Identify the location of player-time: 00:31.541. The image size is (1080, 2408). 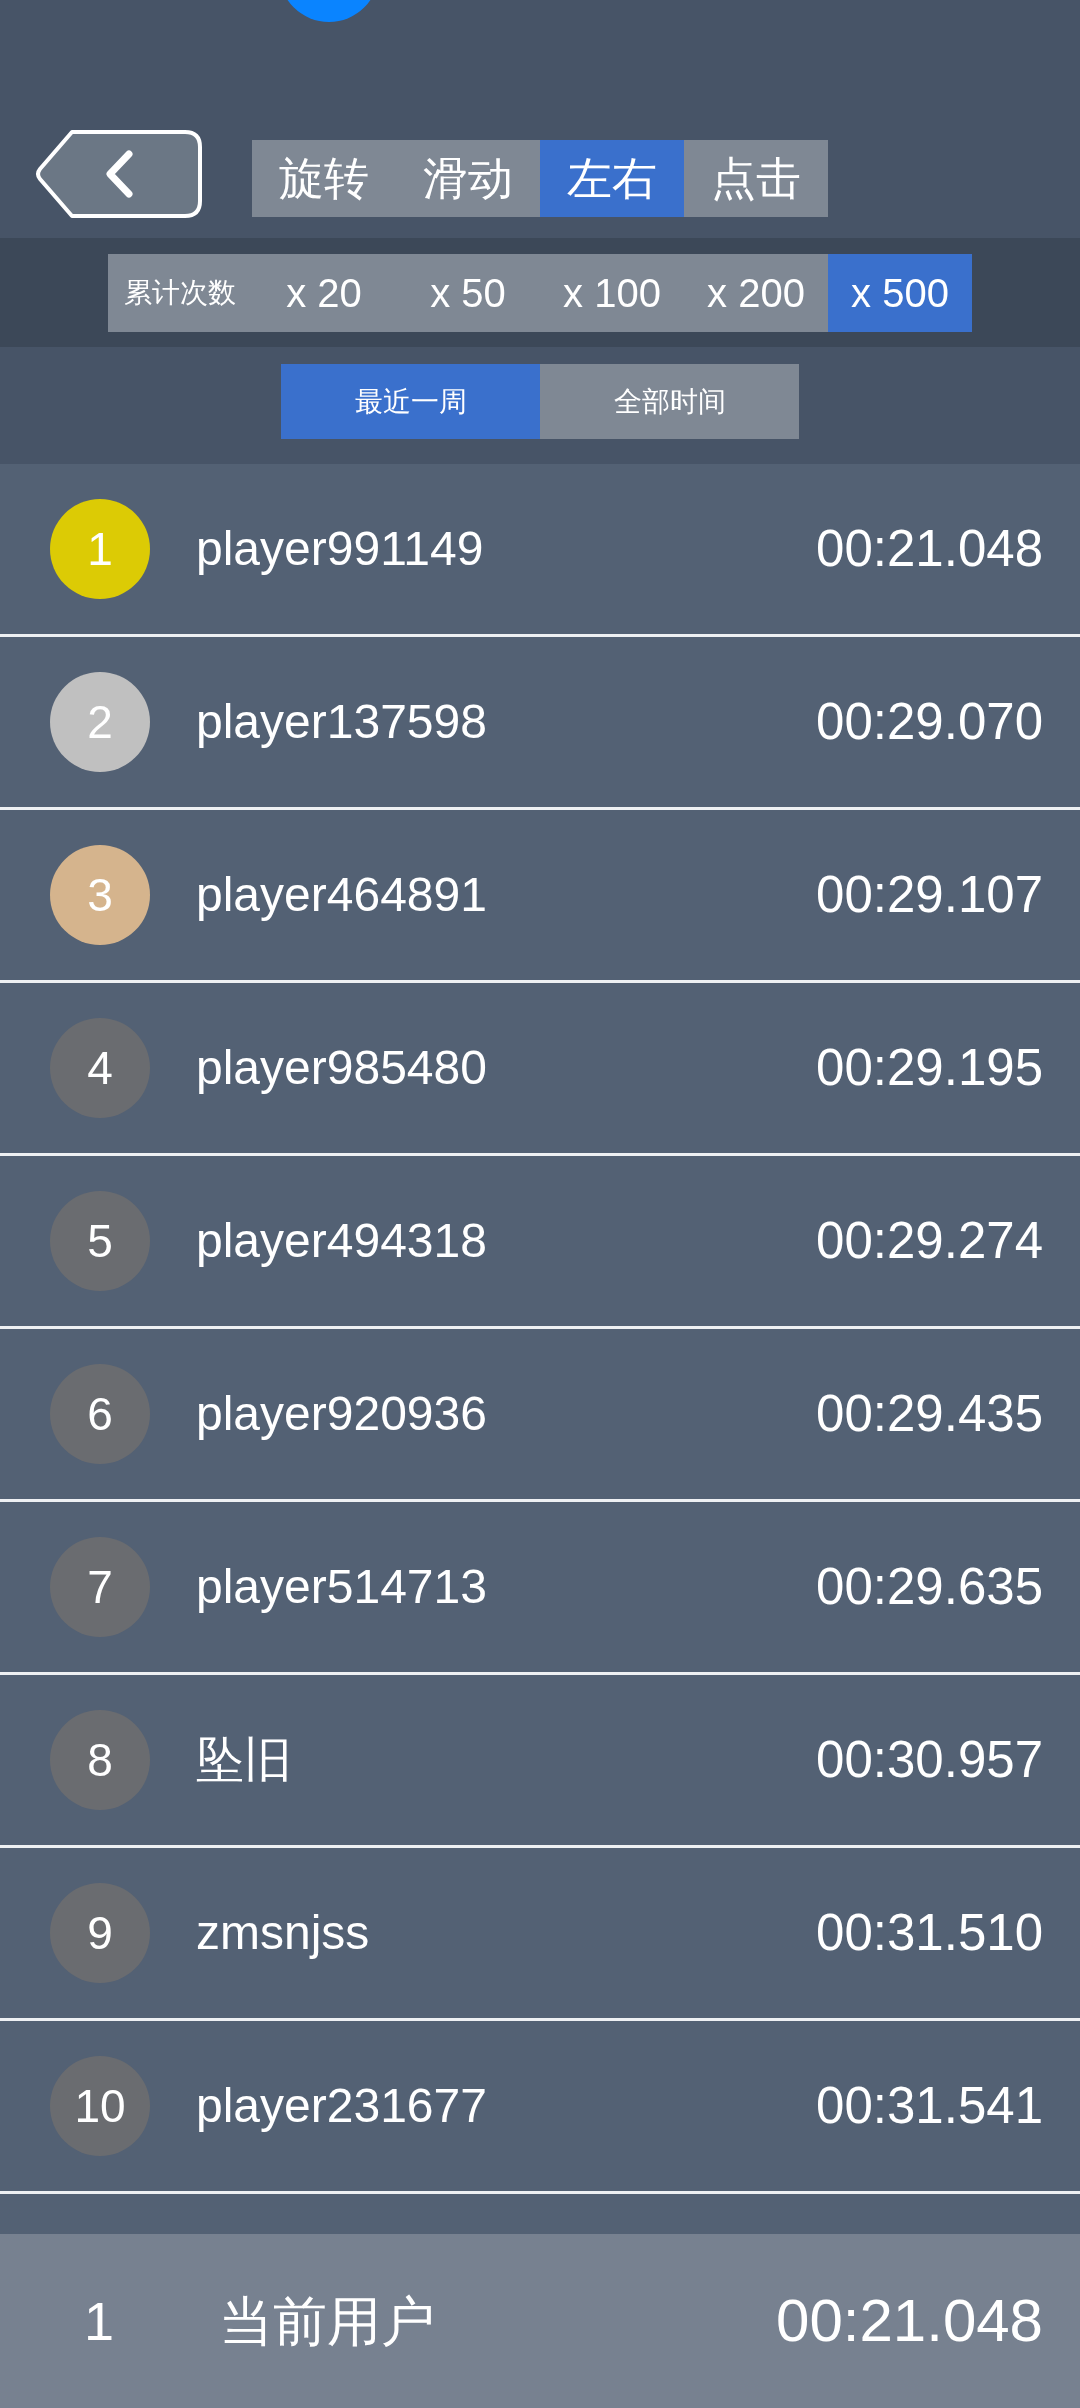
(929, 2105).